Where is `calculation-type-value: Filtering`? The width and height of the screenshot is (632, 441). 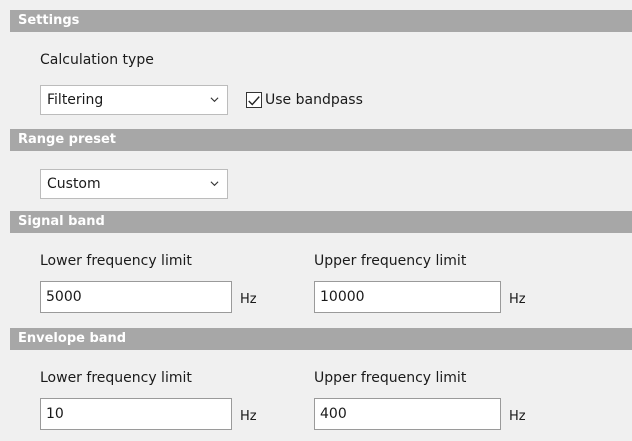
calculation-type-value: Filtering is located at coordinates (75, 100).